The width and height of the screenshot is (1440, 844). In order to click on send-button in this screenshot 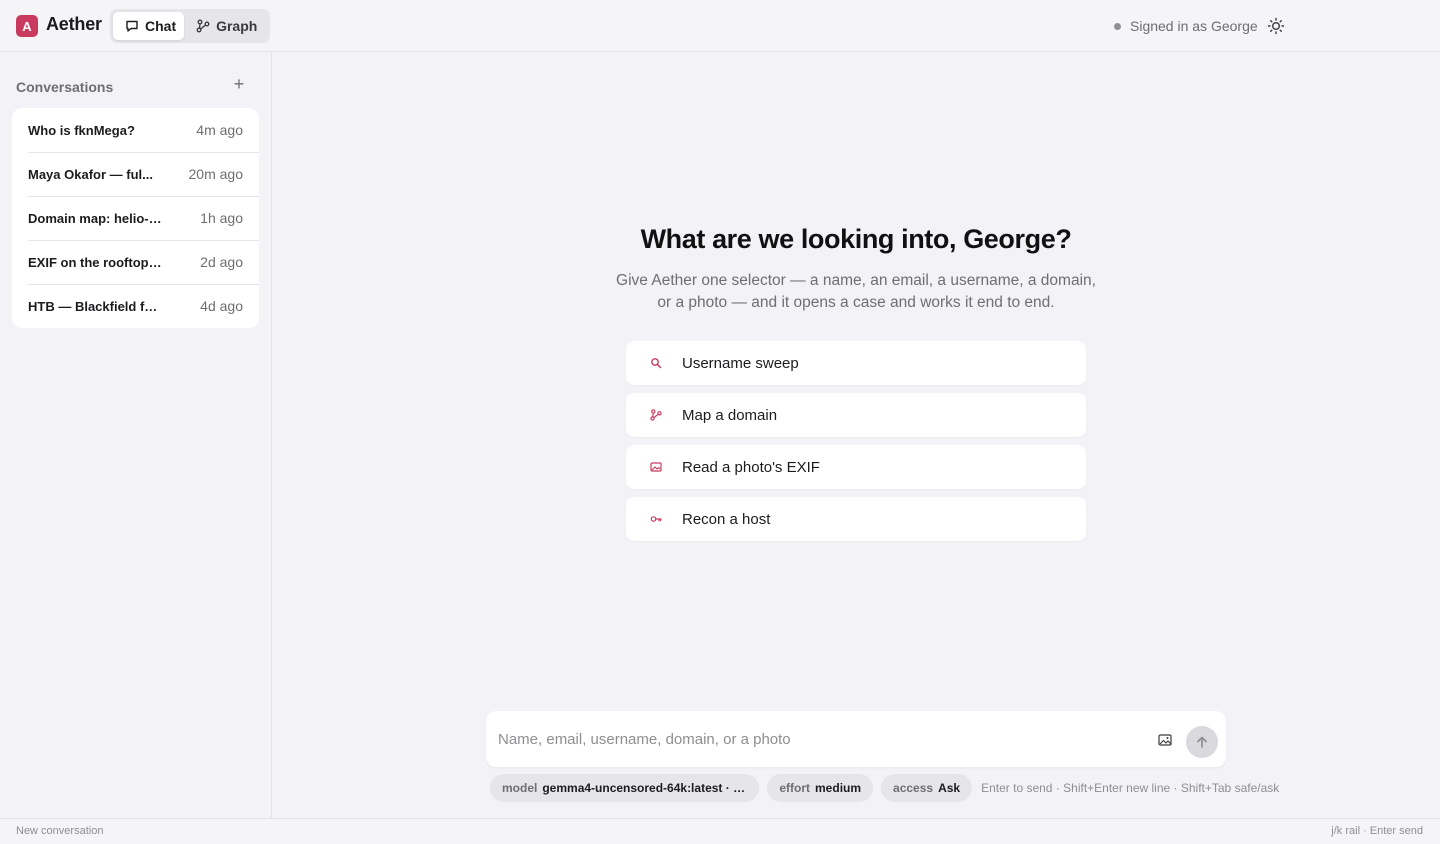, I will do `click(1202, 742)`.